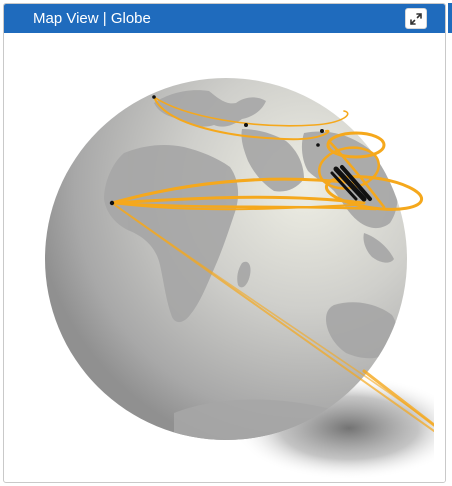 The image size is (452, 486). I want to click on right-scroll-gutter, so click(439, 257).